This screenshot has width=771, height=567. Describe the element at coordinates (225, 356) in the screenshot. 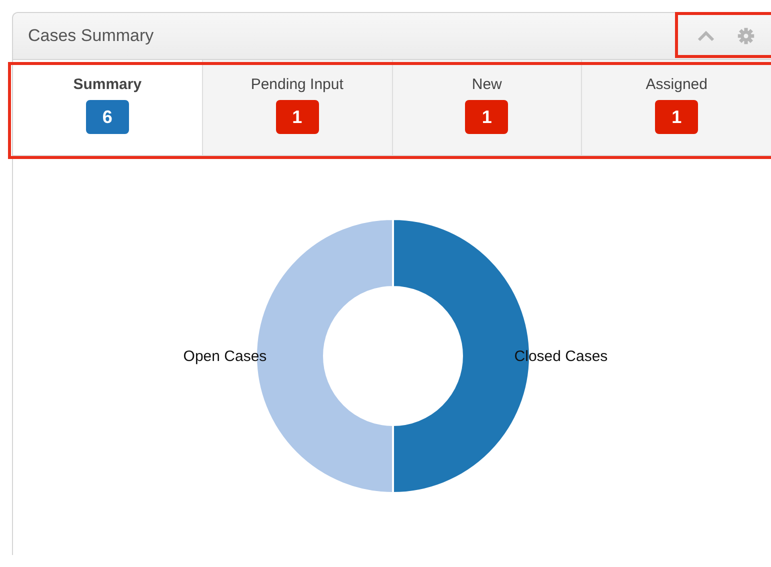

I see `slice-label: Open Cases` at that location.